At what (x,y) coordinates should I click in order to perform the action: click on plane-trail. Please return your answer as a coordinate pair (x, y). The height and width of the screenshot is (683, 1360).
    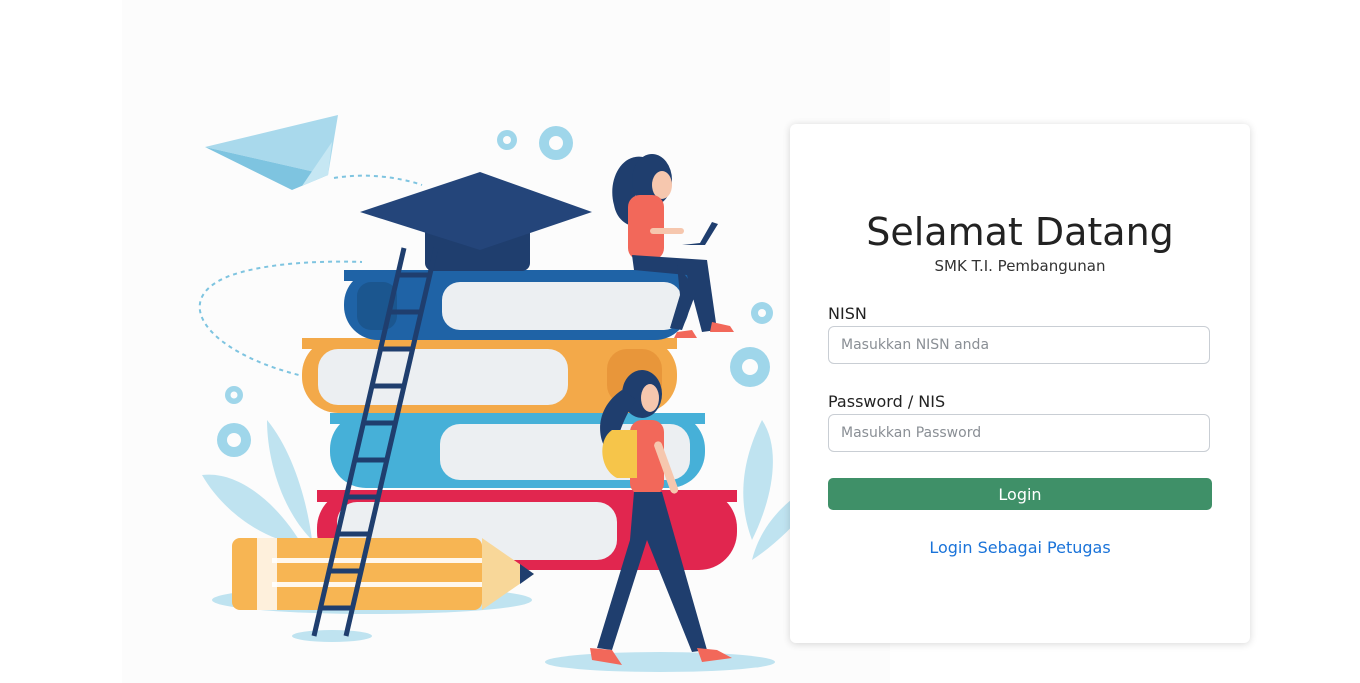
    Looking at the image, I should click on (378, 180).